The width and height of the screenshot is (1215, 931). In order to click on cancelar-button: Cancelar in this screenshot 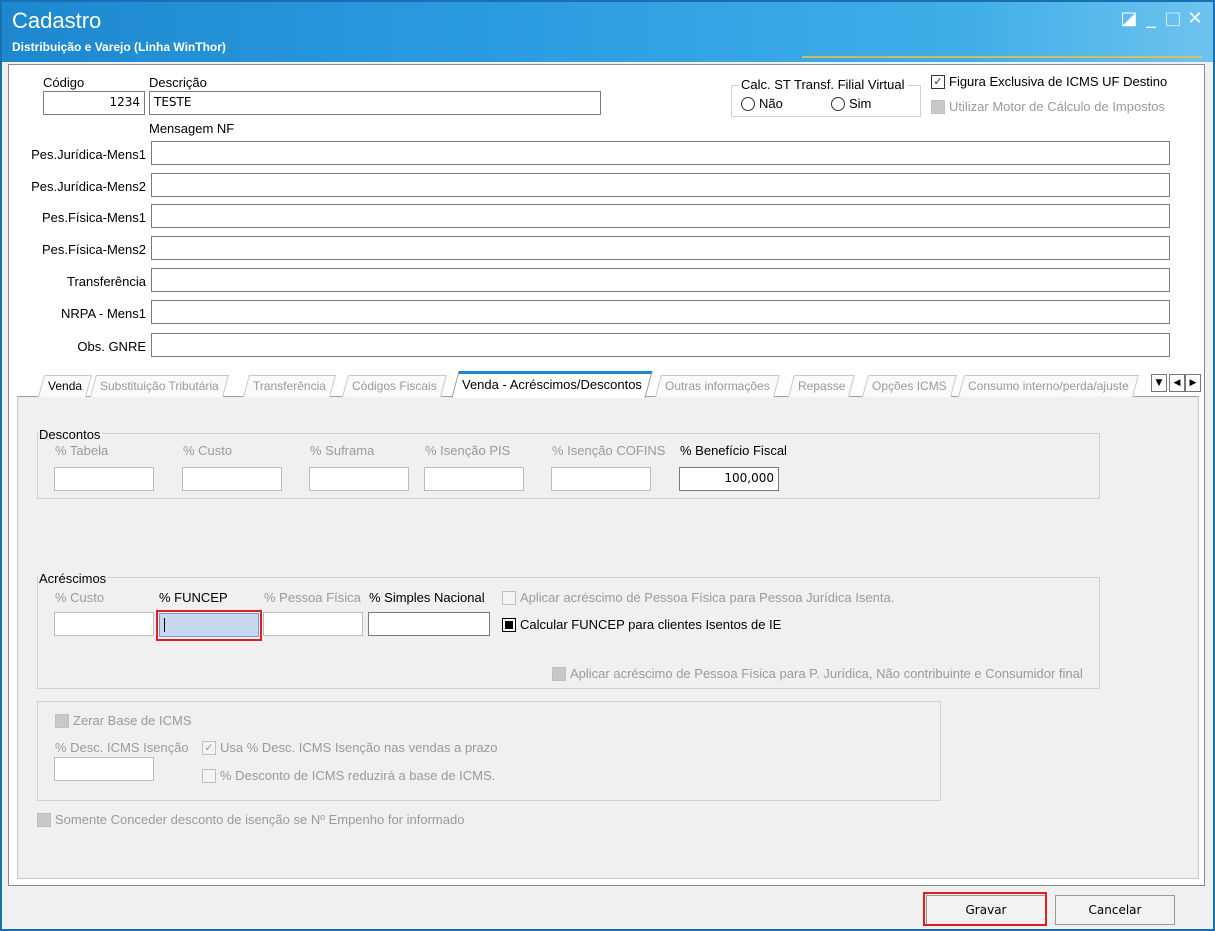, I will do `click(1115, 910)`.